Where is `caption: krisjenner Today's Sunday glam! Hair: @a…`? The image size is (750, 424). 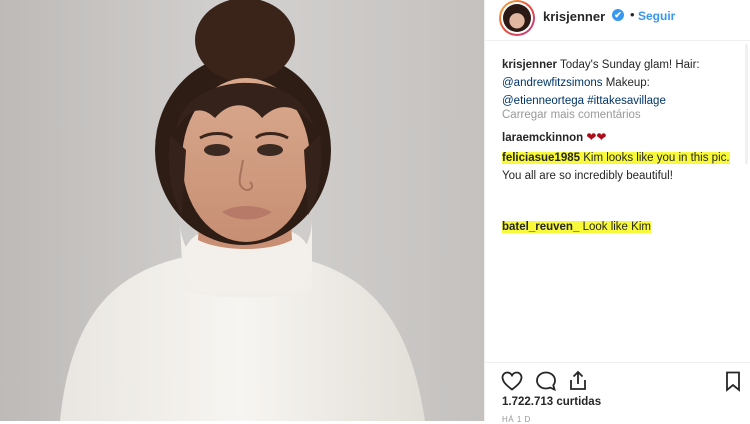 caption: krisjenner Today's Sunday glam! Hair: @a… is located at coordinates (622, 83).